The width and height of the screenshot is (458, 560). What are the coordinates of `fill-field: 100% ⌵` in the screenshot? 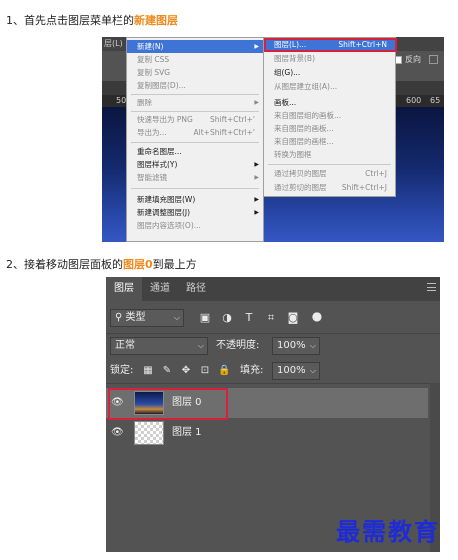 It's located at (296, 371).